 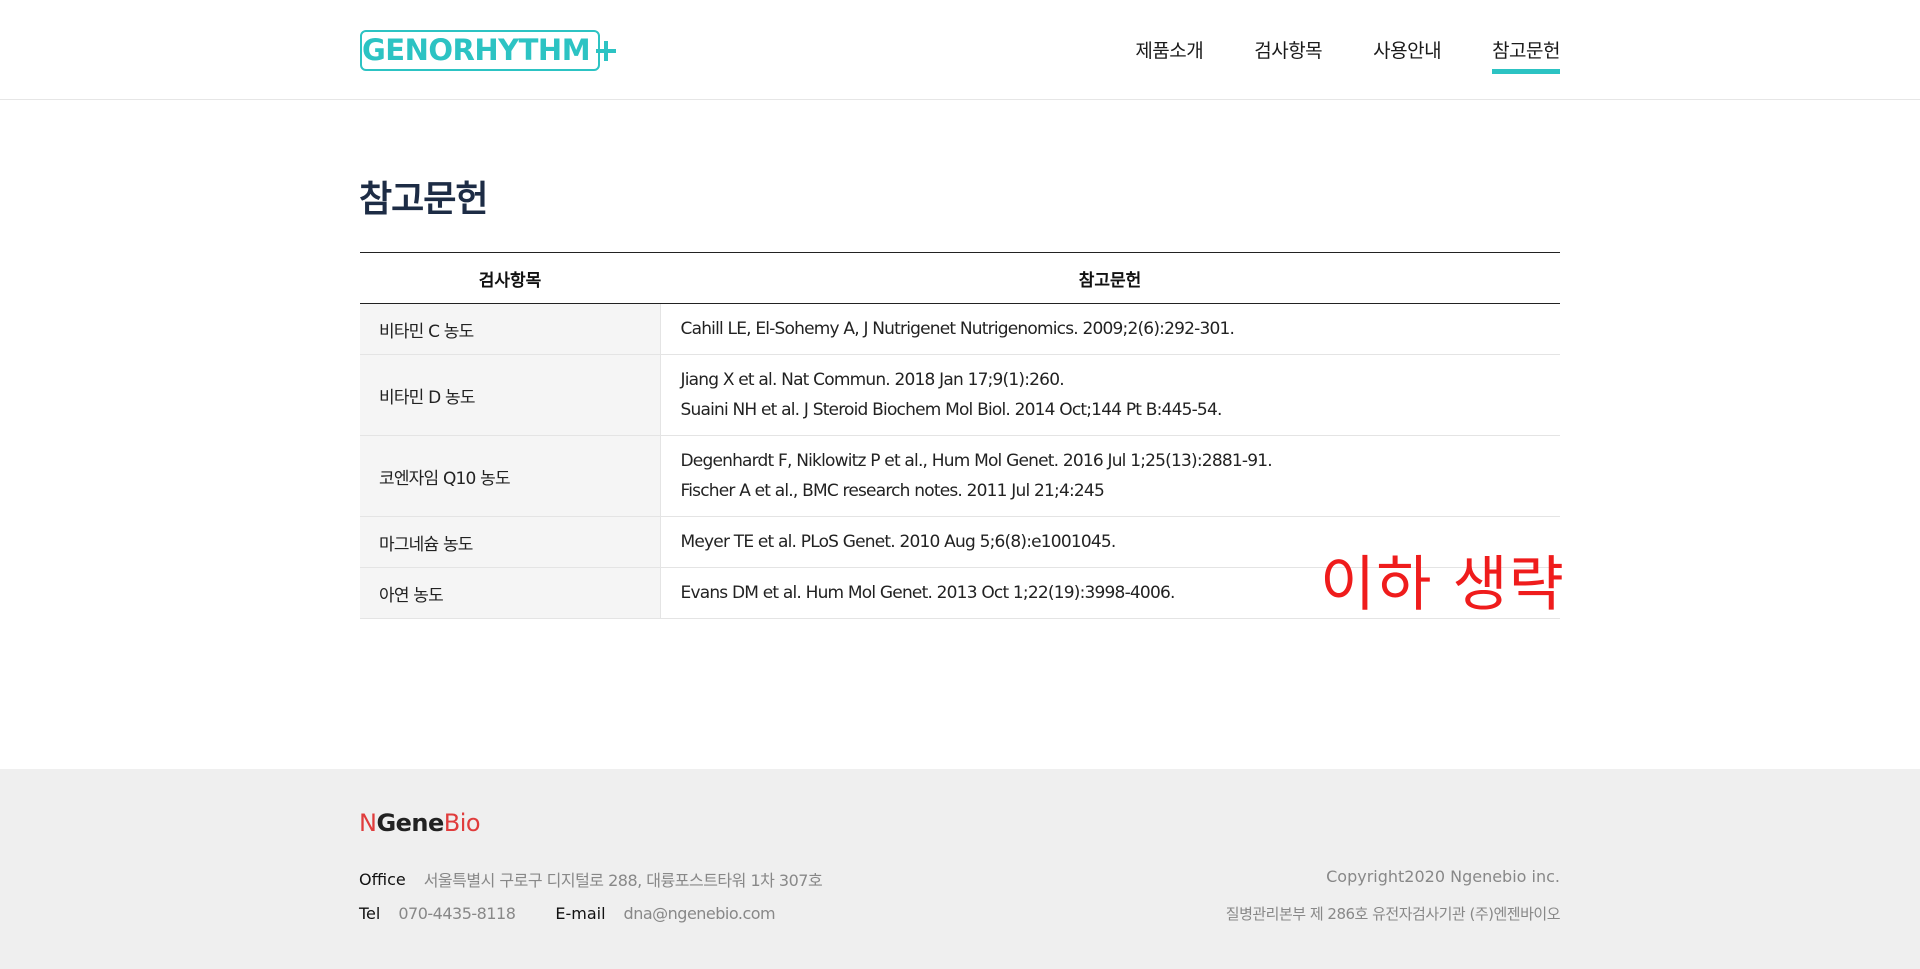 I want to click on test-item-cell: 마그네슘 농도, so click(x=510, y=542).